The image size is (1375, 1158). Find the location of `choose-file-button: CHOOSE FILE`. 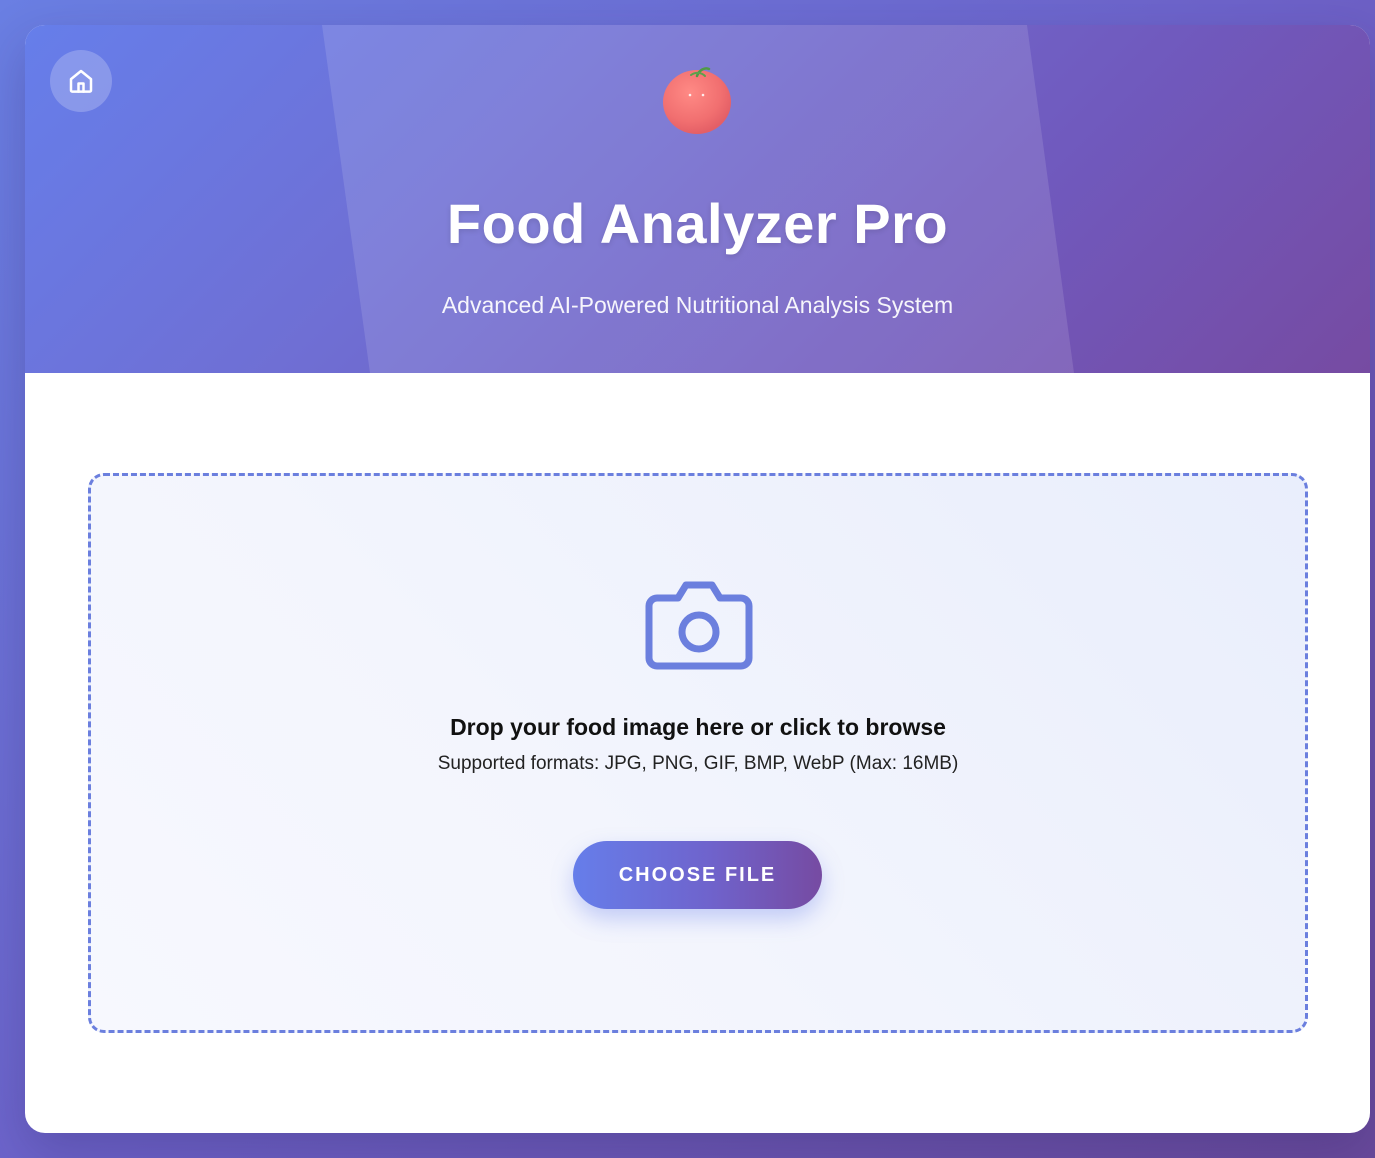

choose-file-button: CHOOSE FILE is located at coordinates (697, 875).